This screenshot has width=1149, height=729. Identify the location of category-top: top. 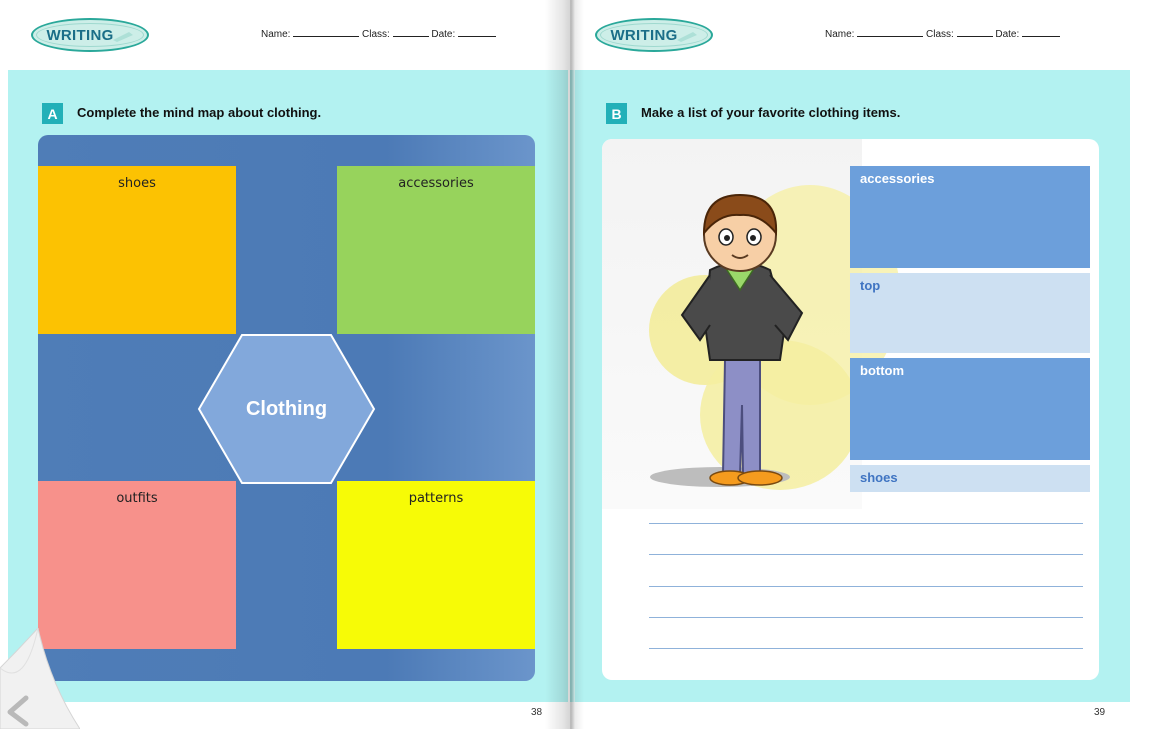
(970, 313).